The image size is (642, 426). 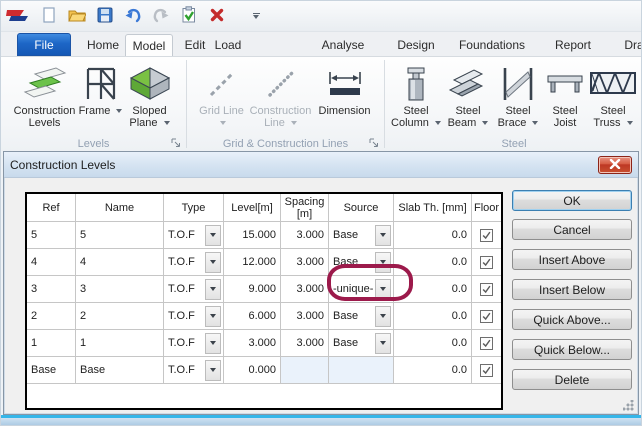 I want to click on tab-foundations: Foundations, so click(x=492, y=45).